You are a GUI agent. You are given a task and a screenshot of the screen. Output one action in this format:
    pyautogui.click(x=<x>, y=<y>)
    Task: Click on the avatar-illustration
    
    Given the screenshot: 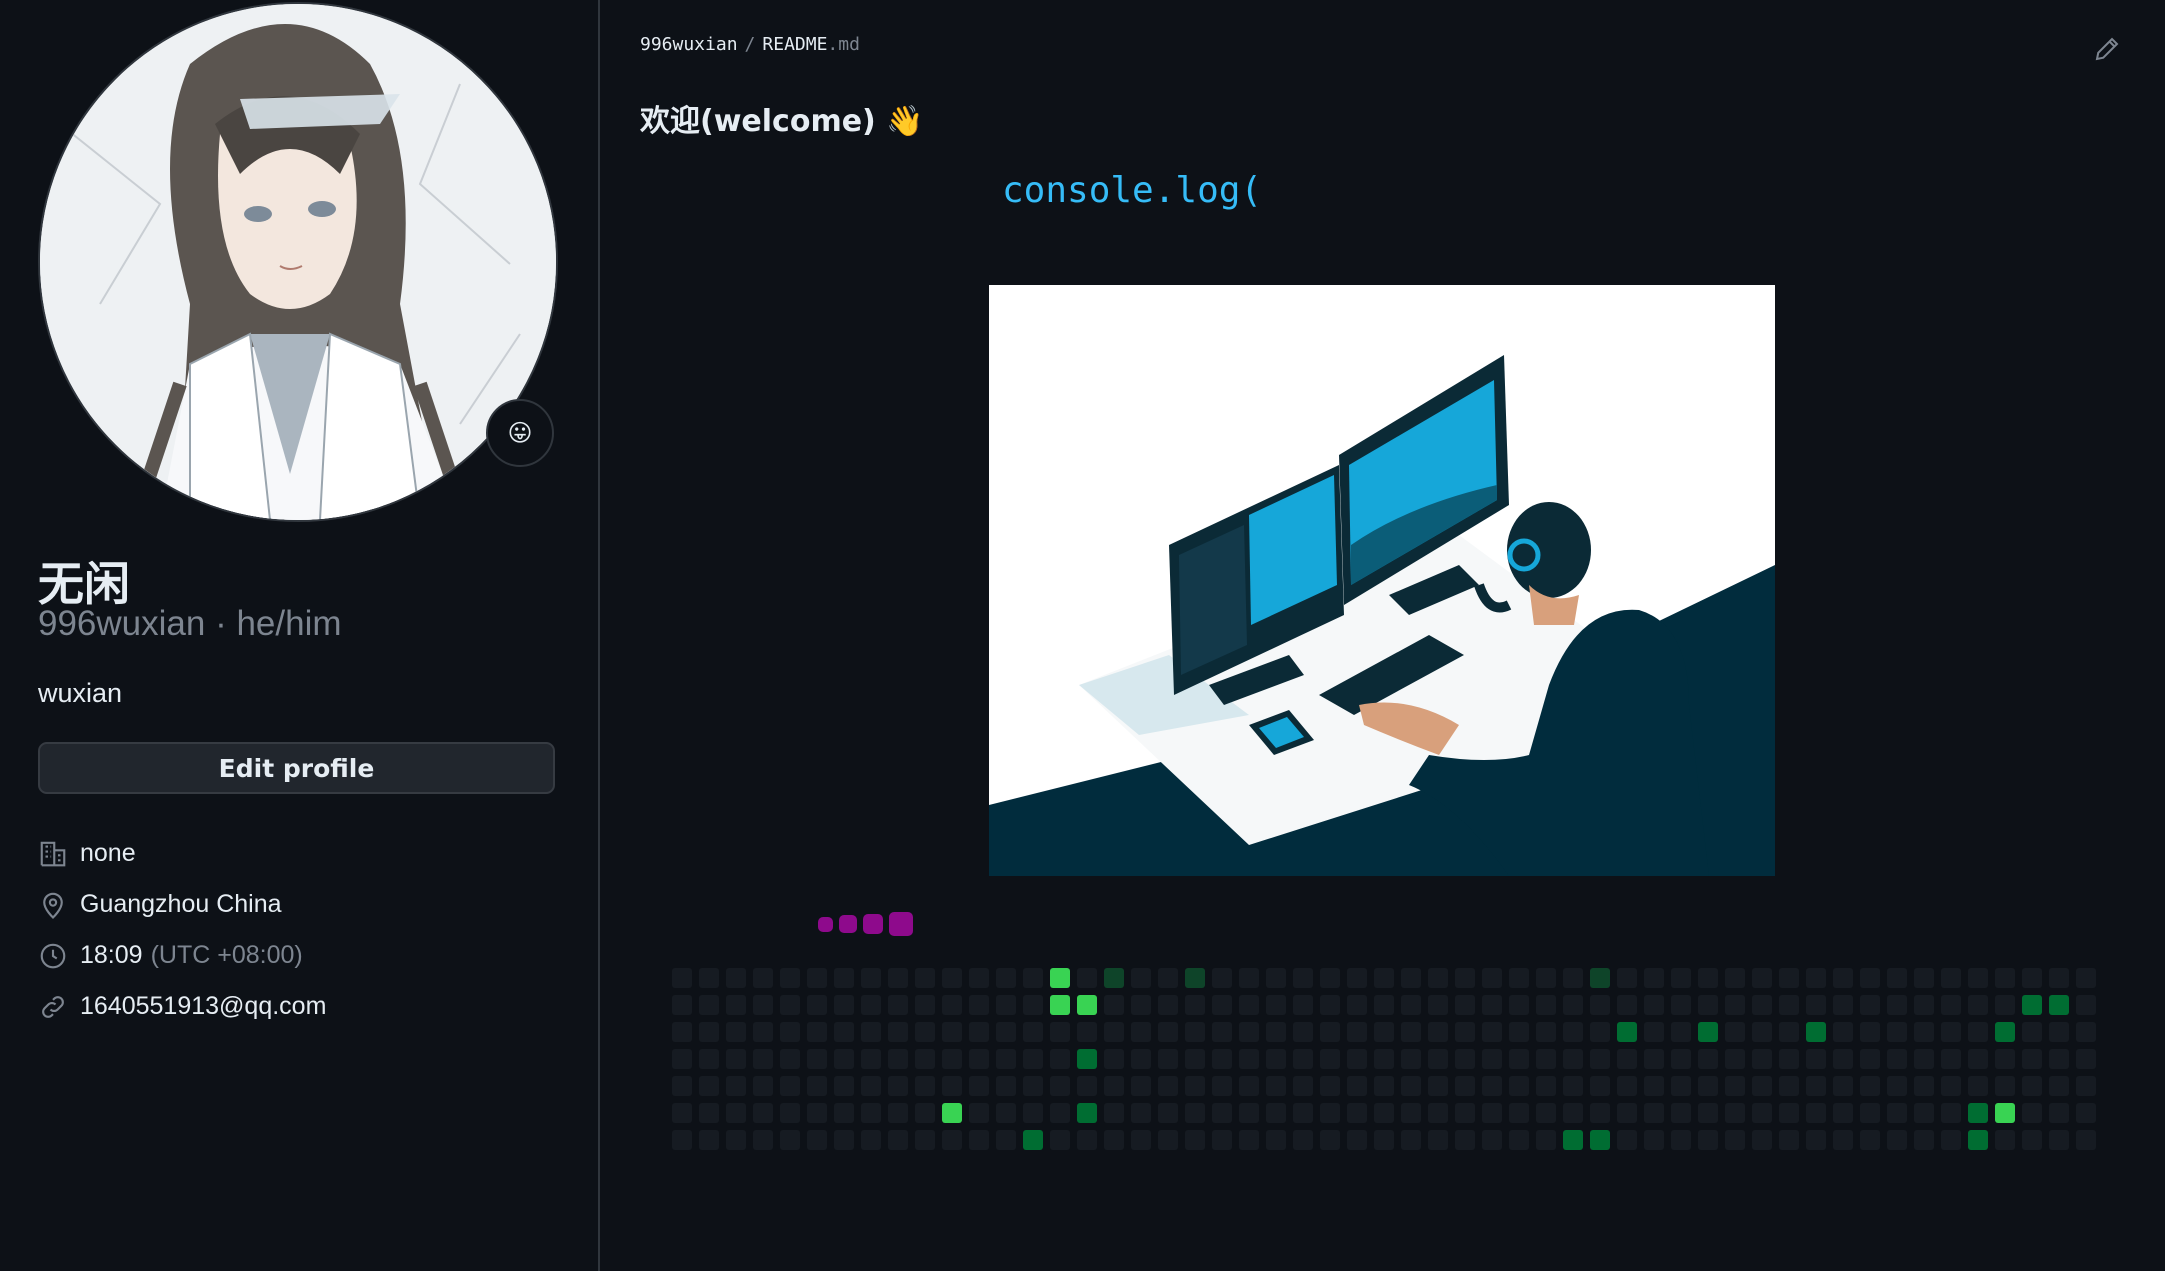 What is the action you would take?
    pyautogui.click(x=298, y=262)
    